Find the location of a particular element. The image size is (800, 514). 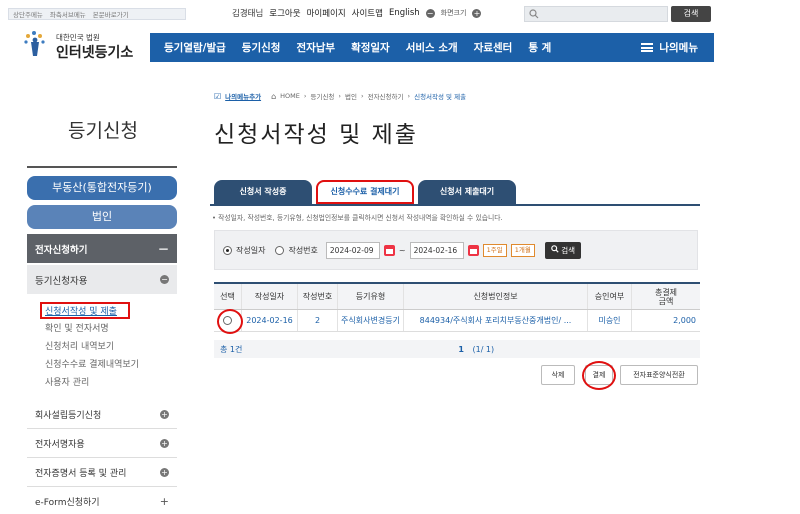

english-link: English is located at coordinates (404, 13).